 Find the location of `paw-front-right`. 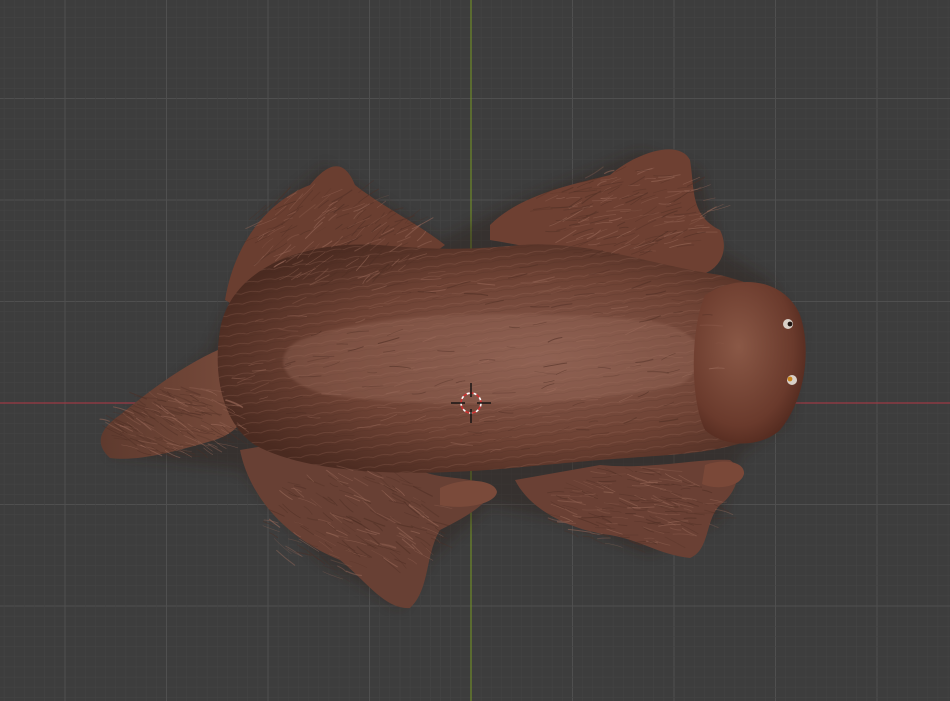

paw-front-right is located at coordinates (723, 474).